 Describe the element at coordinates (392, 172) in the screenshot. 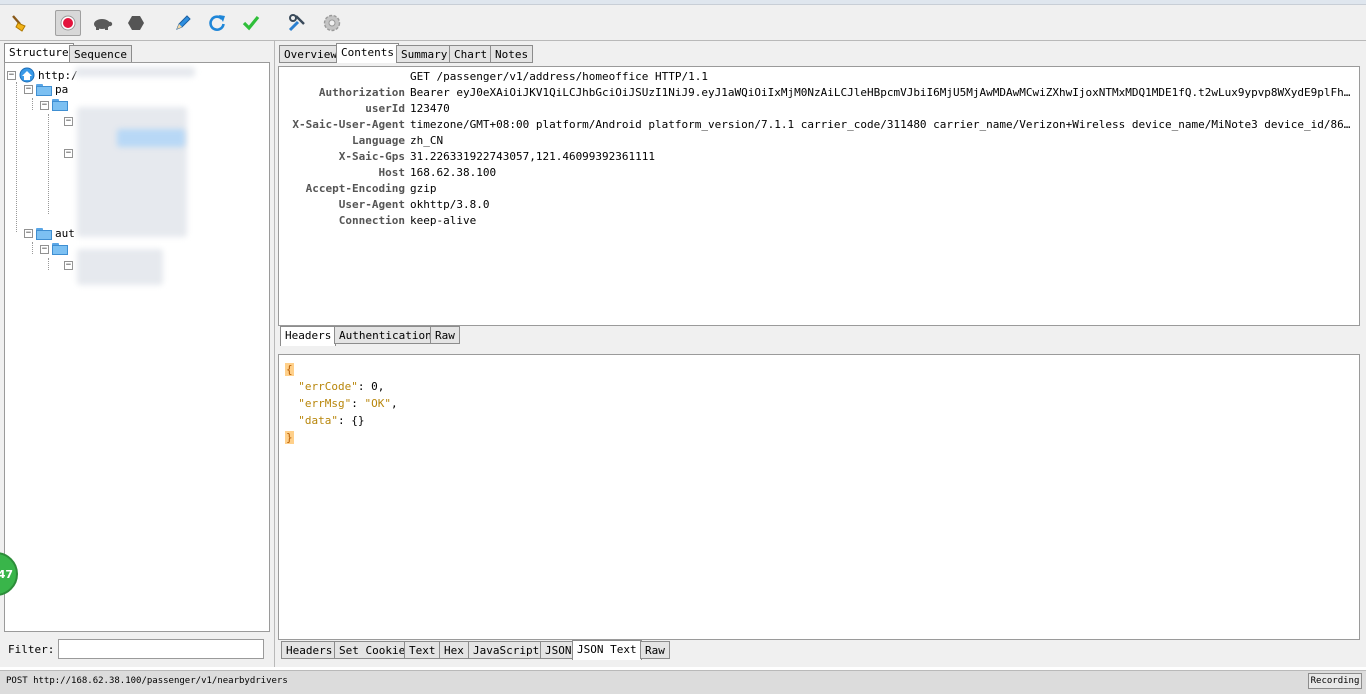

I see `header-name: Host` at that location.